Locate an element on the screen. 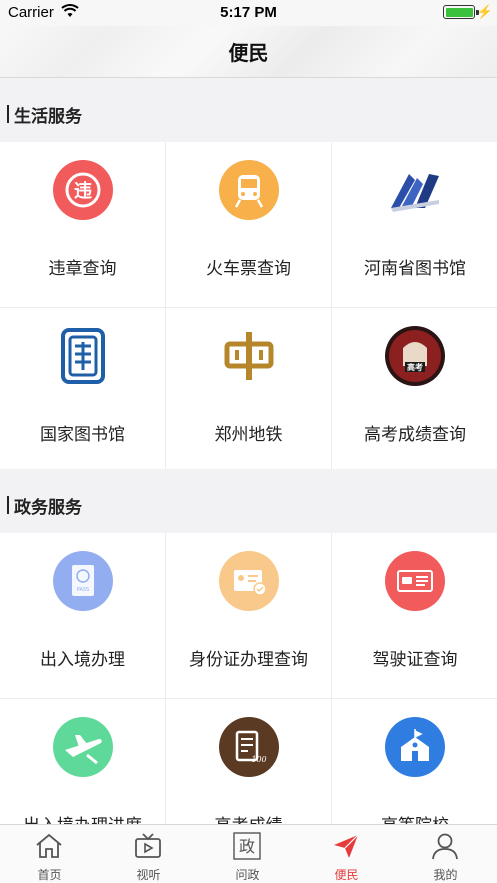  service-henan-library: 河南省图书馆 is located at coordinates (414, 225).